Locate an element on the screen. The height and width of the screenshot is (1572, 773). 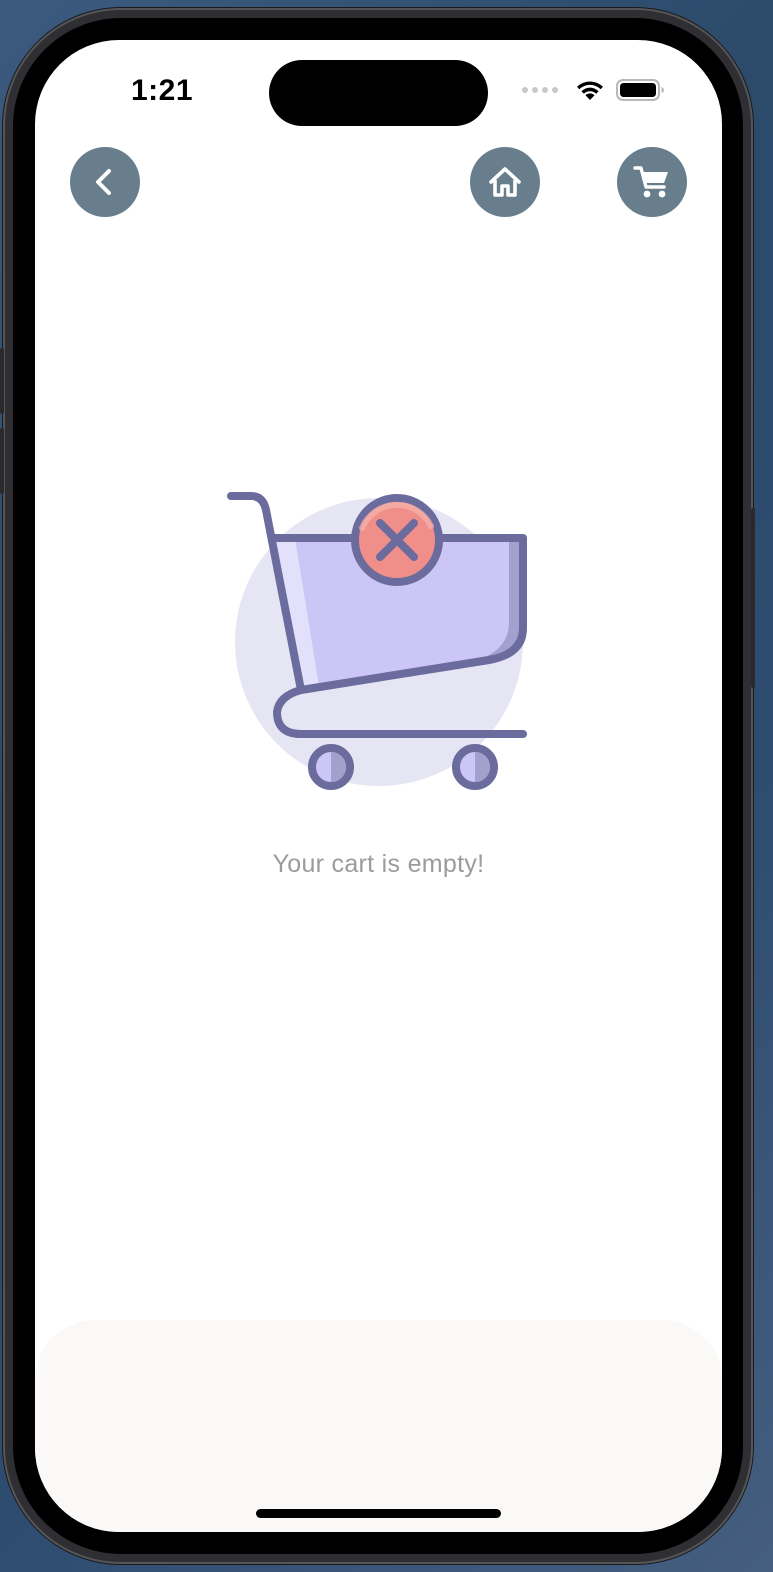
status-time: 1:21 is located at coordinates (162, 90).